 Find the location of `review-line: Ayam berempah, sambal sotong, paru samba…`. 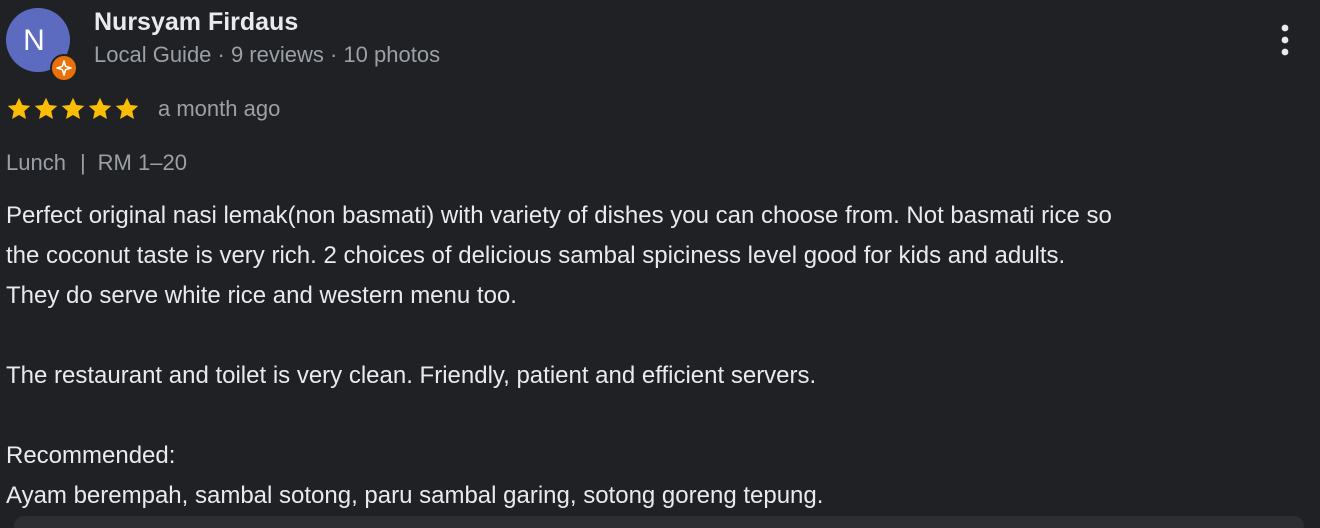

review-line: Ayam berempah, sambal sotong, paru samba… is located at coordinates (415, 495).